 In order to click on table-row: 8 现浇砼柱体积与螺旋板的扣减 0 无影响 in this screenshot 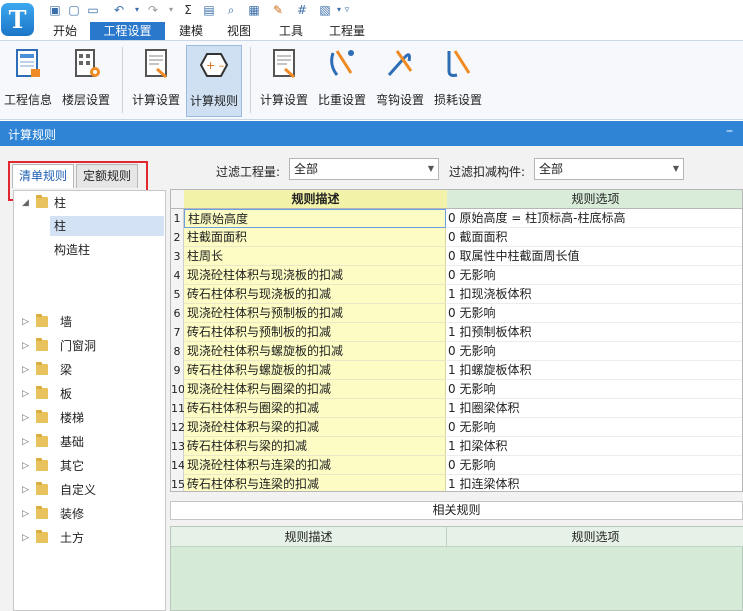, I will do `click(456, 351)`.